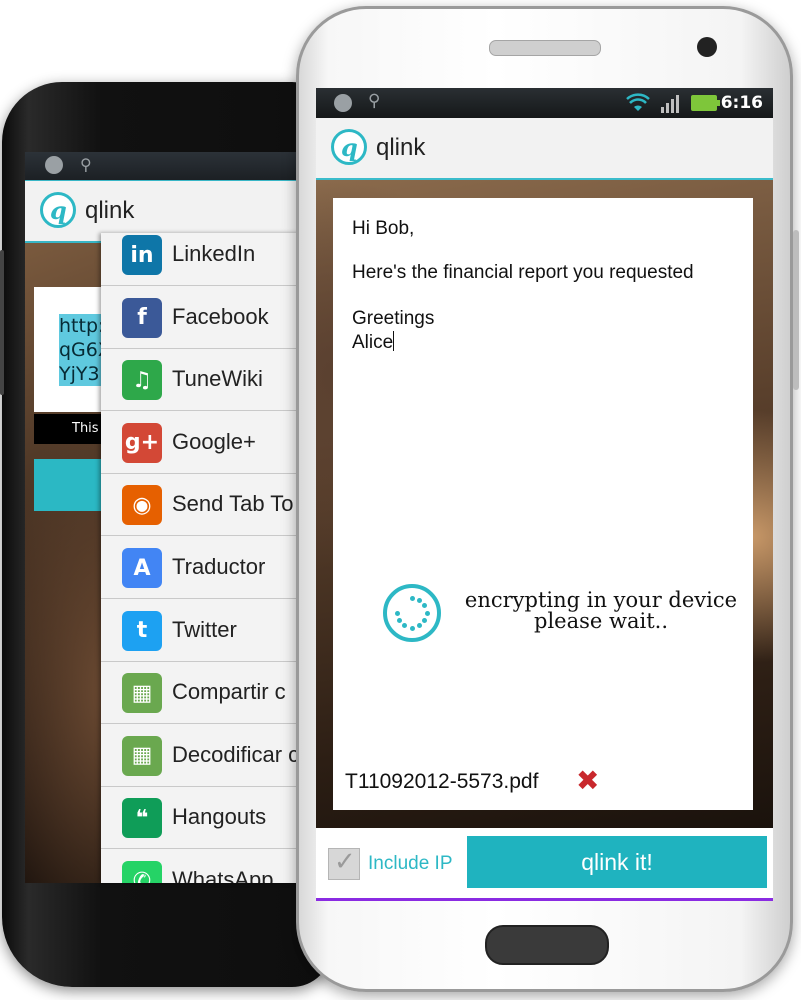 This screenshot has width=801, height=1000. I want to click on share-menu-item-label: Send Tab To, so click(233, 504).